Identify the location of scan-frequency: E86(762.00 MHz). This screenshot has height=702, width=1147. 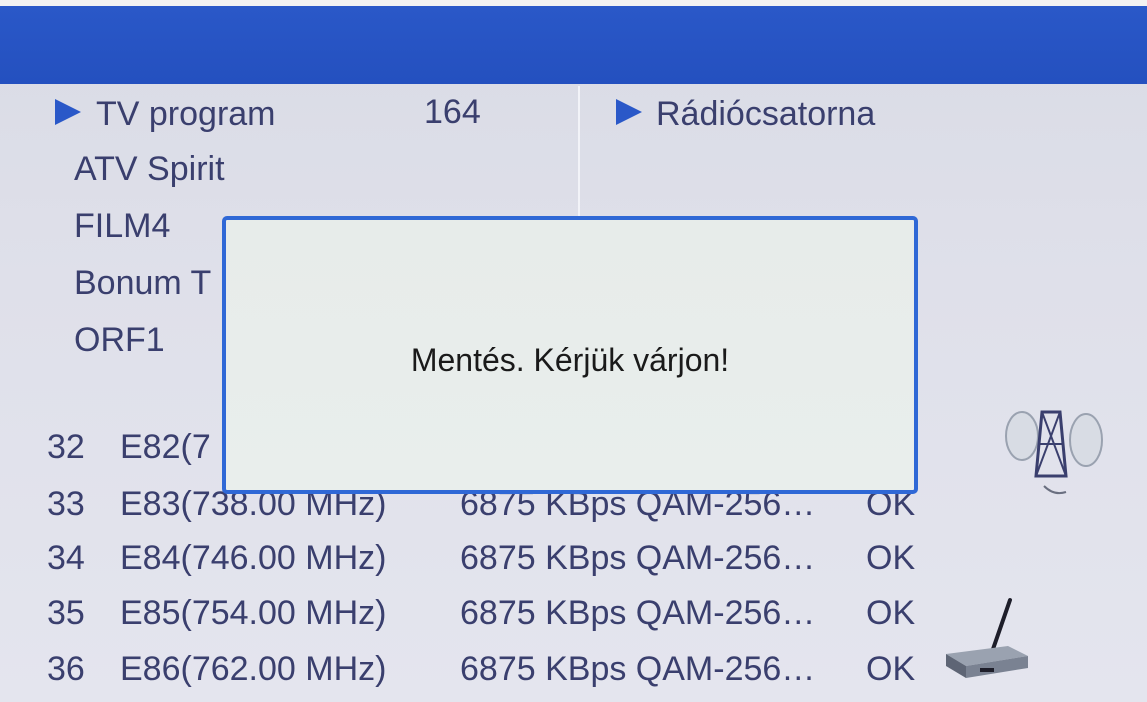
(253, 669).